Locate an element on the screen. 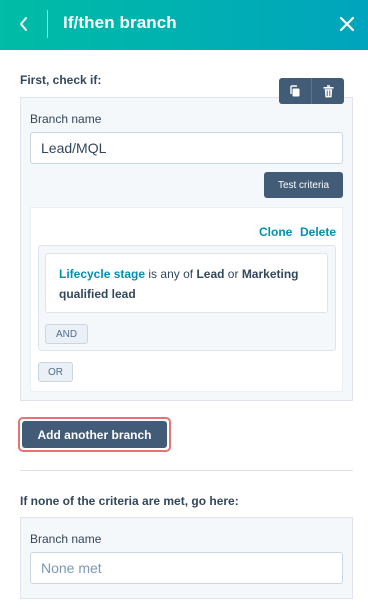 The height and width of the screenshot is (616, 368). close-button is located at coordinates (347, 24).